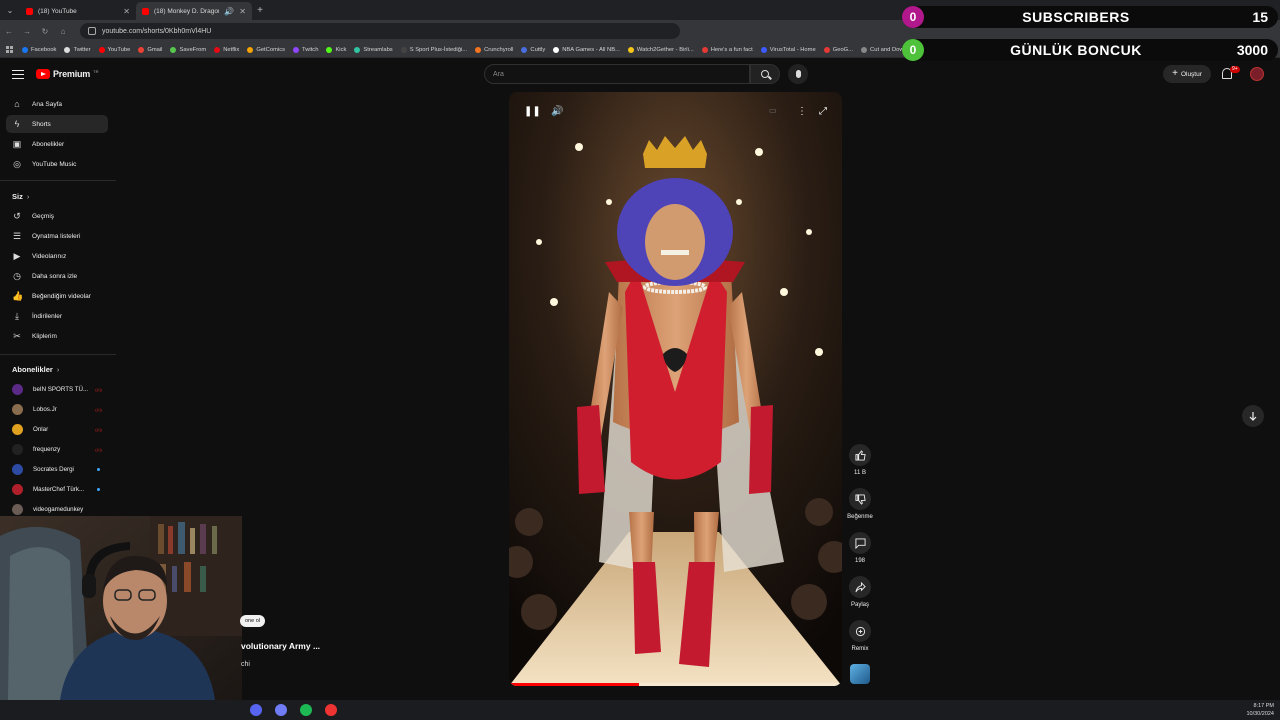  I want to click on bookmark-item: GetComics, so click(266, 49).